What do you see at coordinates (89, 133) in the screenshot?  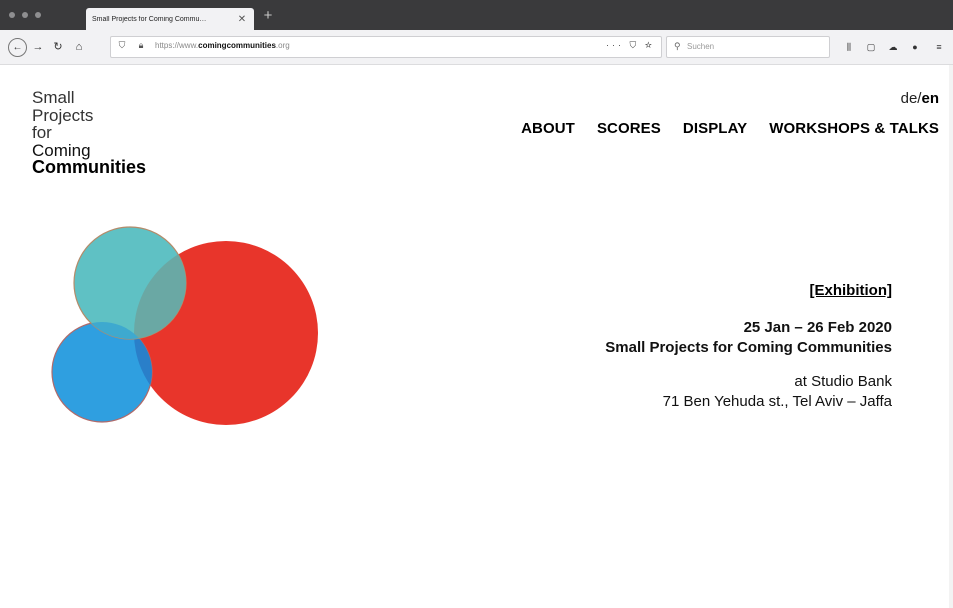 I see `site-logo: Small Projects for Coming Communities` at bounding box center [89, 133].